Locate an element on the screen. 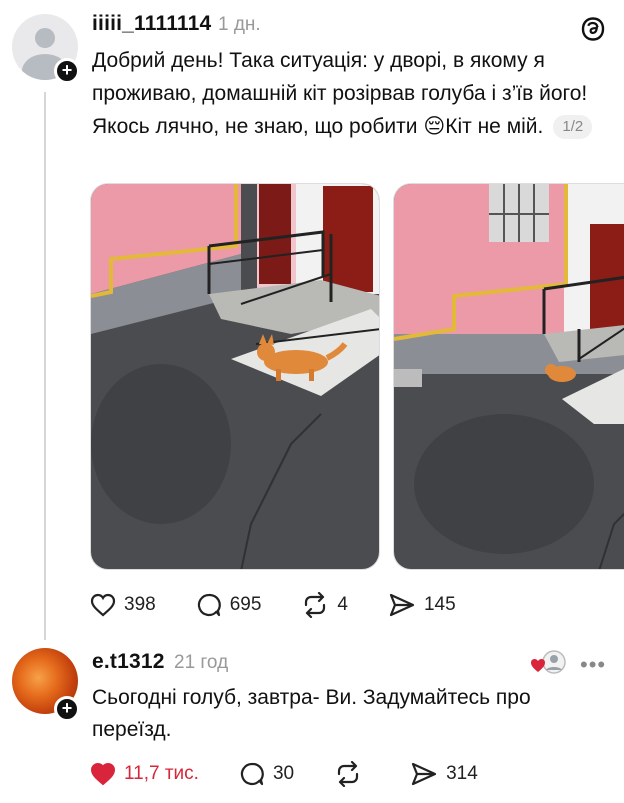 The height and width of the screenshot is (803, 624). comment-username: e.t1312 is located at coordinates (128, 662).